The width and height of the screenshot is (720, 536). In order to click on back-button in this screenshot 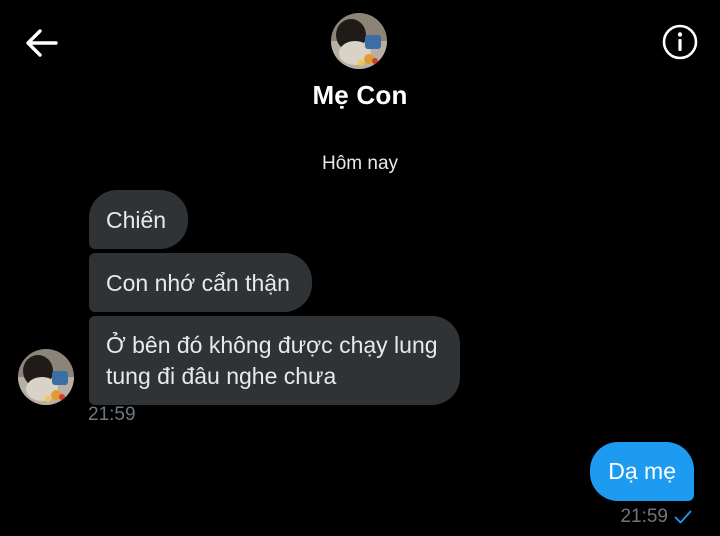, I will do `click(42, 43)`.